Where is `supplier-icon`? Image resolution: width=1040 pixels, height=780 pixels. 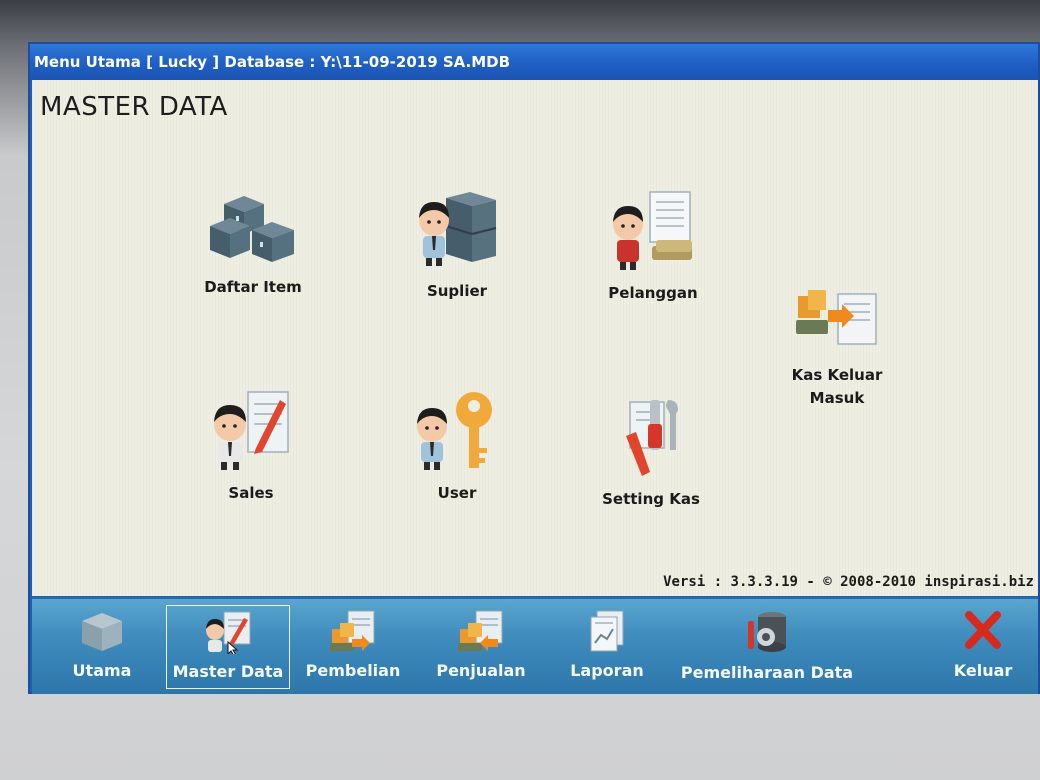 supplier-icon is located at coordinates (458, 229).